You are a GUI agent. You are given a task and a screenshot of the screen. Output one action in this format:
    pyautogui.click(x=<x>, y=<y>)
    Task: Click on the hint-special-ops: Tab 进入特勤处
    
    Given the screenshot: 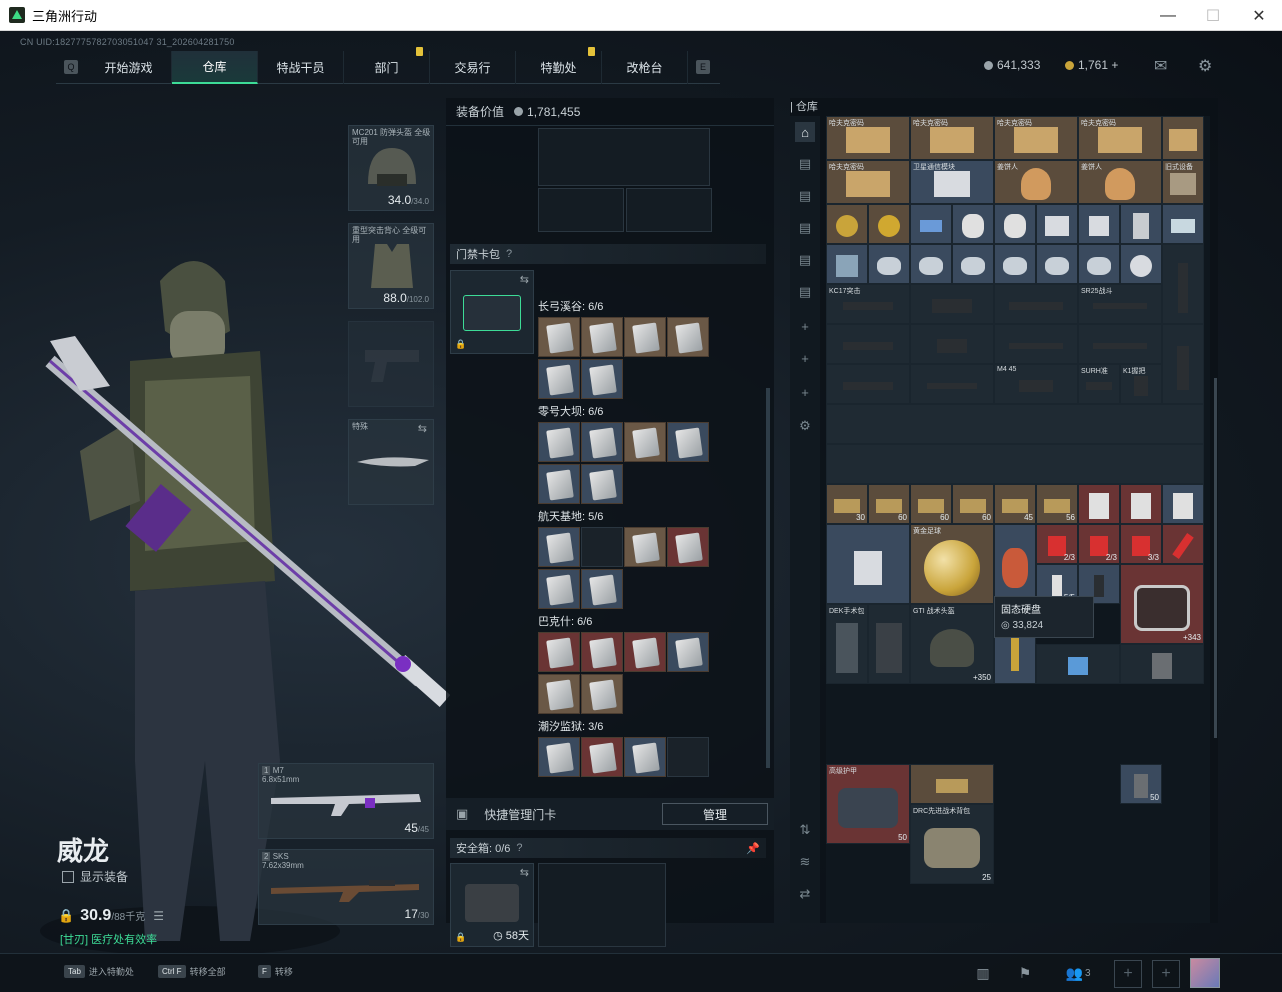 What is the action you would take?
    pyautogui.click(x=99, y=971)
    